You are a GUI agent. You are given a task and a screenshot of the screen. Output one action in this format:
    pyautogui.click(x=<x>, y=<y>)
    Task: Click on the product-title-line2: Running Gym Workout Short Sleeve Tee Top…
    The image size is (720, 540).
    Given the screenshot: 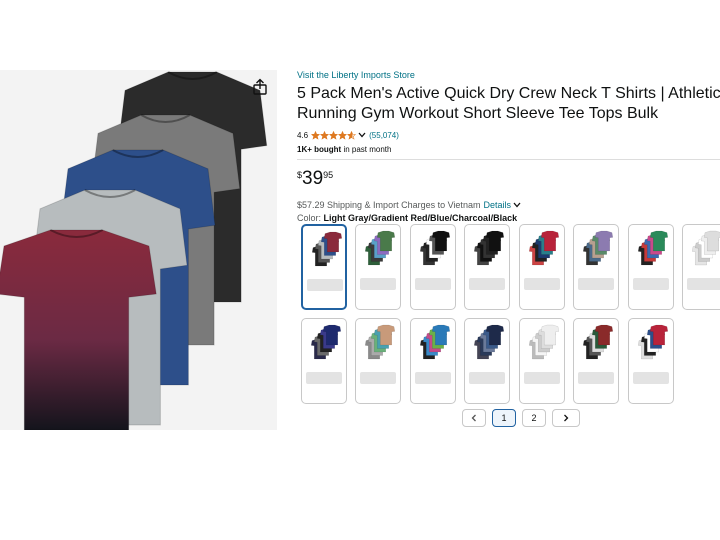 What is the action you would take?
    pyautogui.click(x=478, y=113)
    